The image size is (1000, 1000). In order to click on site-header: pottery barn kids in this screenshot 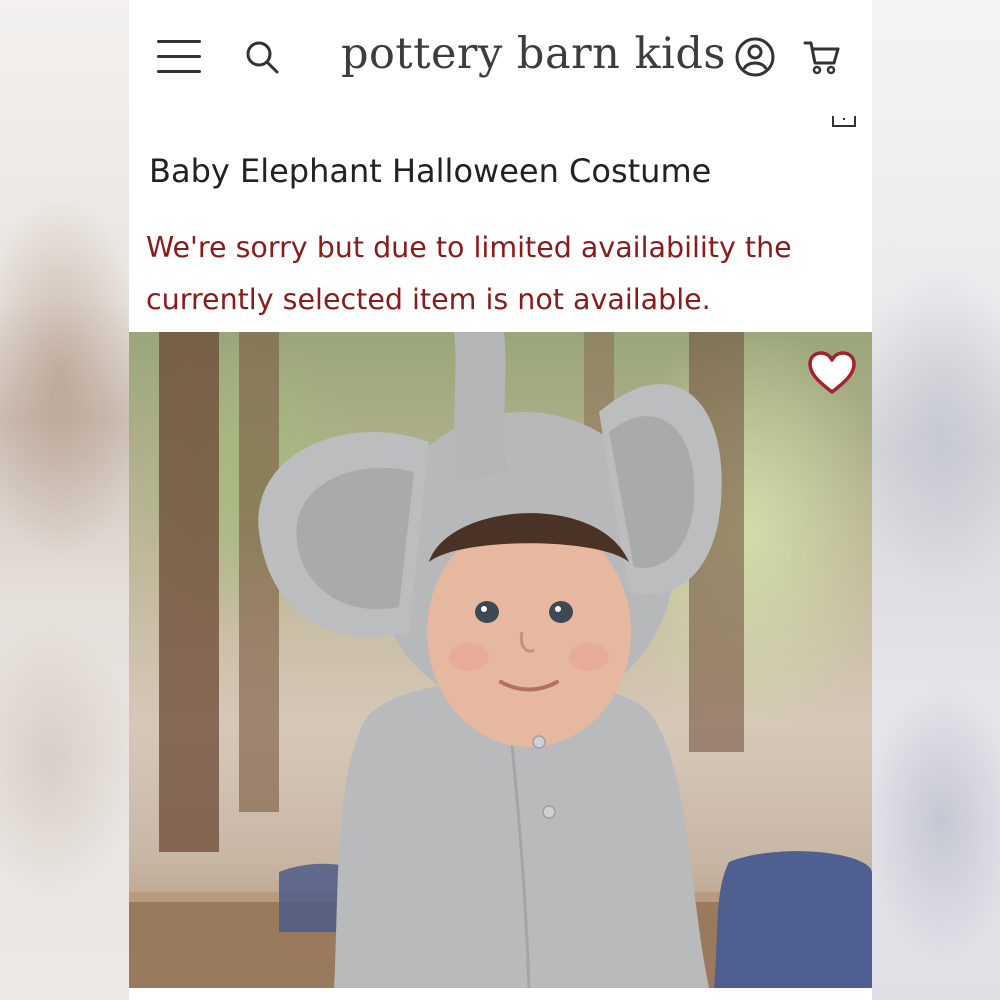, I will do `click(500, 63)`.